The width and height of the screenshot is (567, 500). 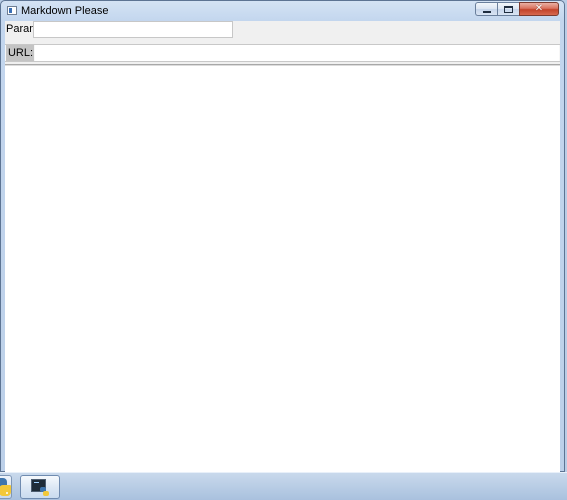 I want to click on python-terminal-icon, so click(x=40, y=487).